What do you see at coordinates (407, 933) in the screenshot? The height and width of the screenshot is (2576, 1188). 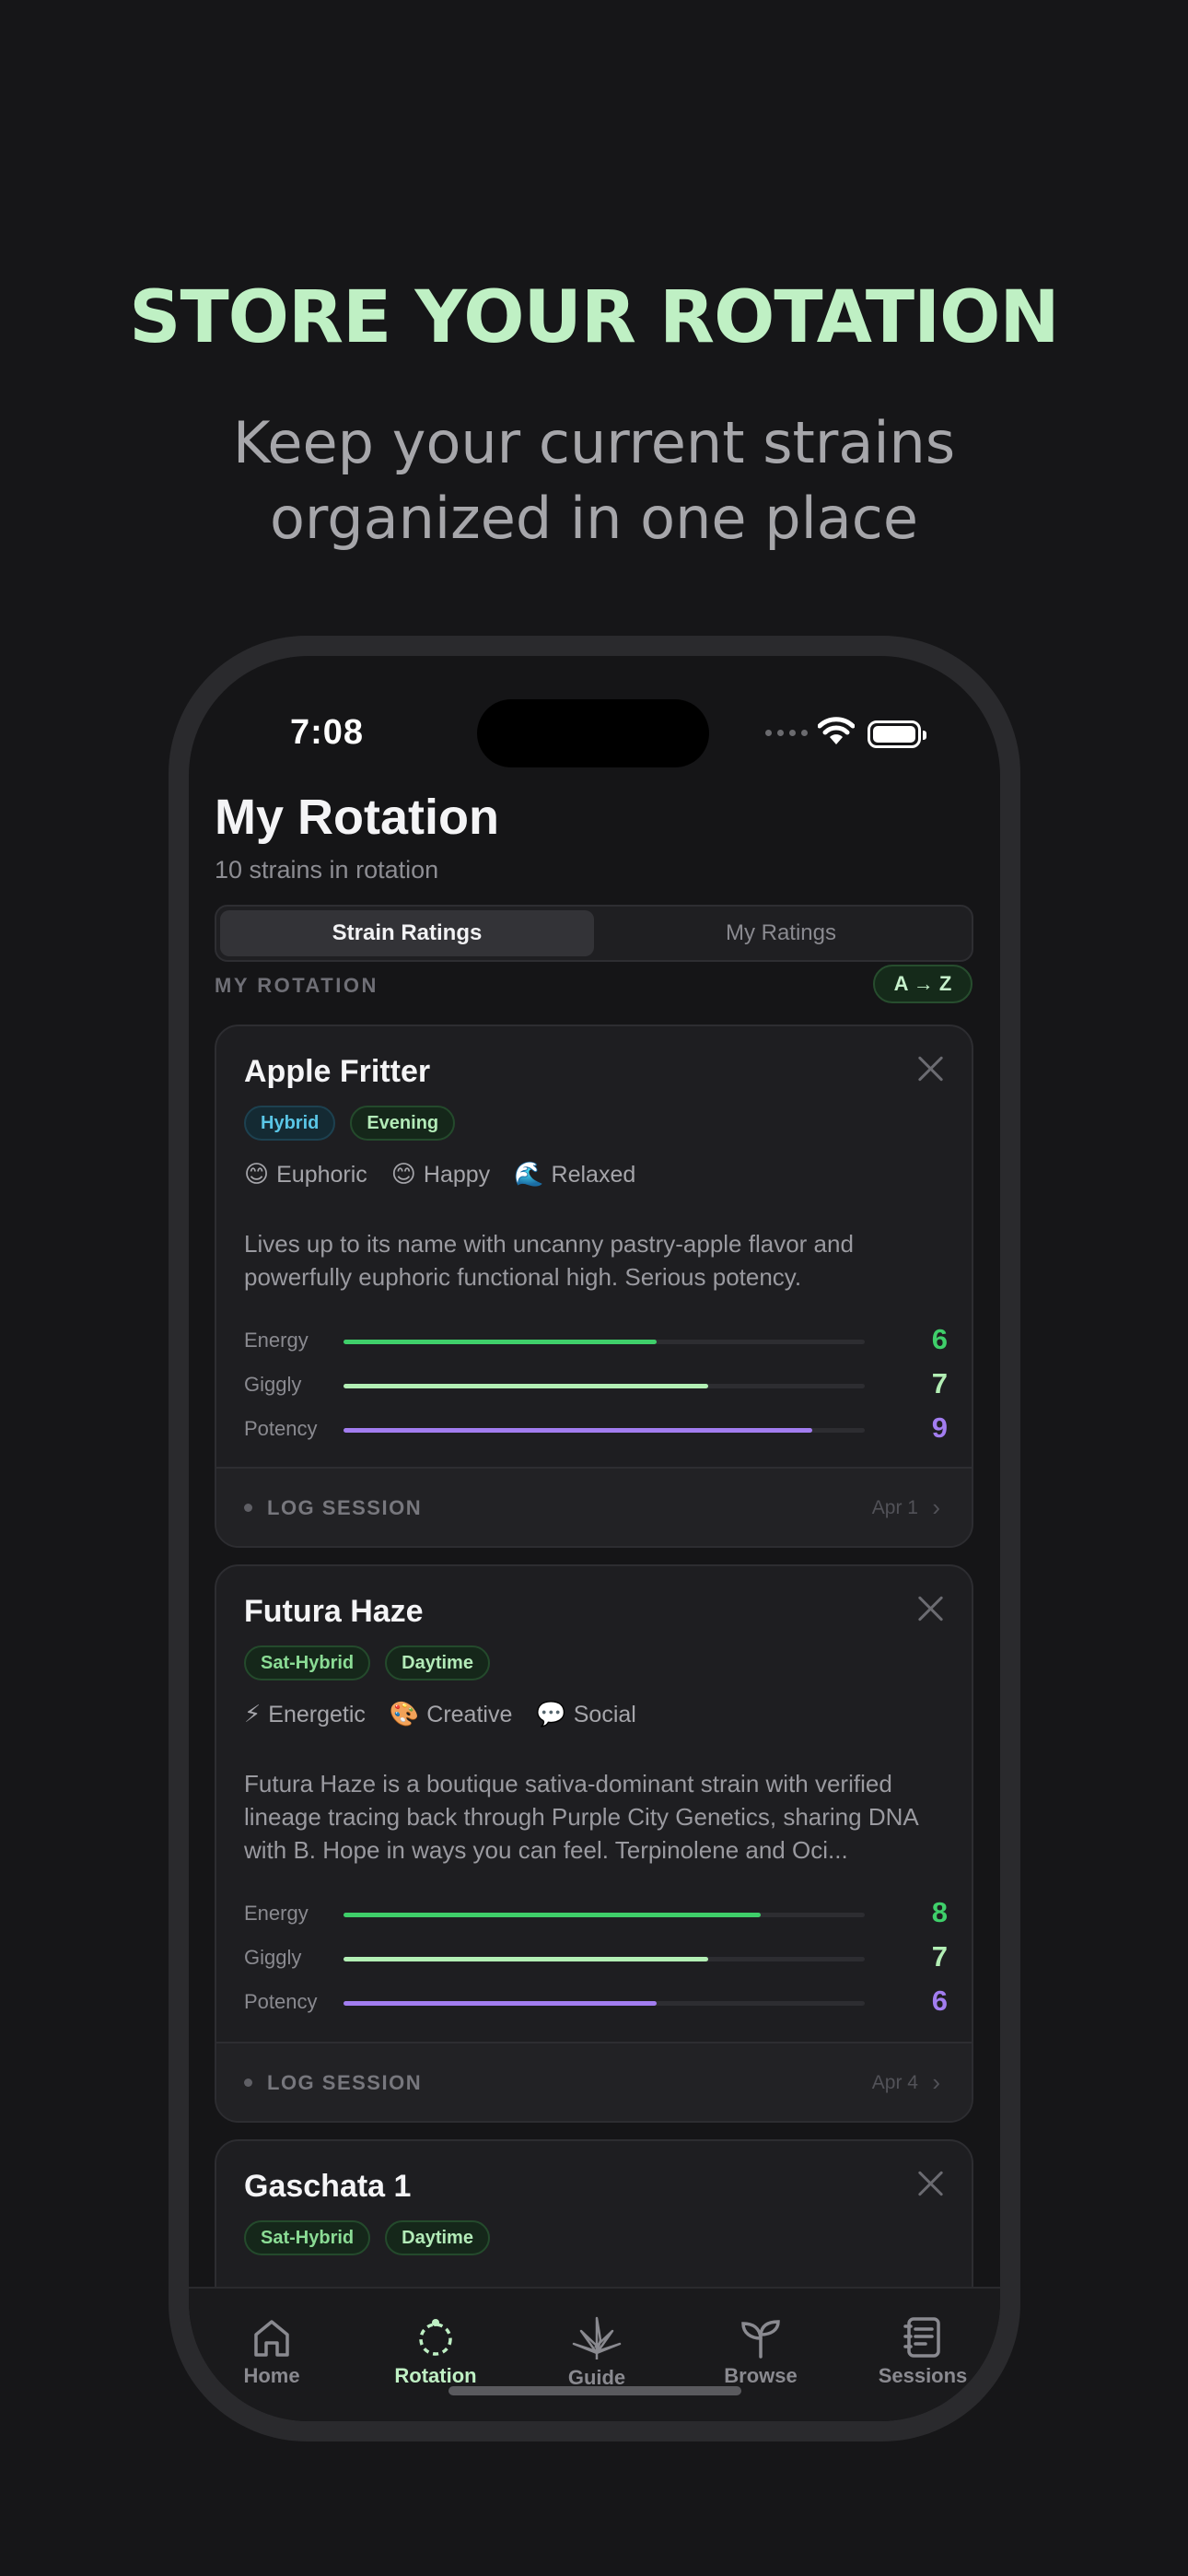 I see `segment-strain-ratings: Strain Ratings` at bounding box center [407, 933].